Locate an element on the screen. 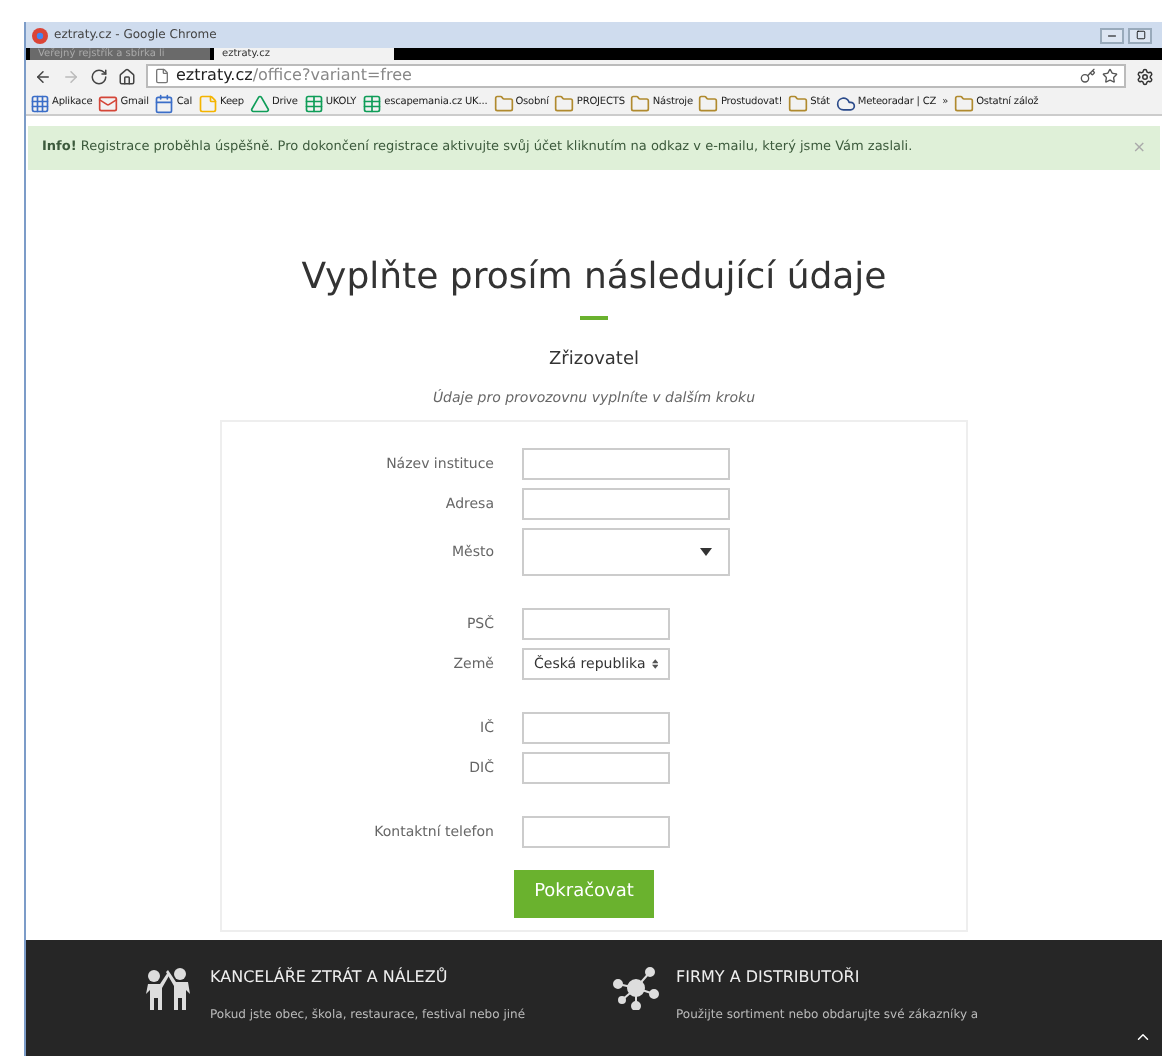  key-icon is located at coordinates (1088, 76).